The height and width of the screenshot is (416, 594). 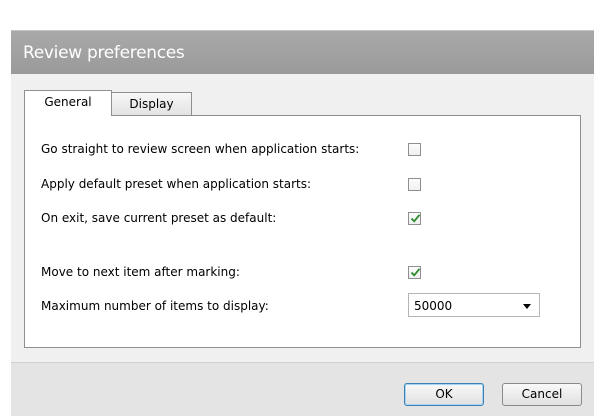 What do you see at coordinates (140, 272) in the screenshot?
I see `option-label-next-item: Move to next item after marking:` at bounding box center [140, 272].